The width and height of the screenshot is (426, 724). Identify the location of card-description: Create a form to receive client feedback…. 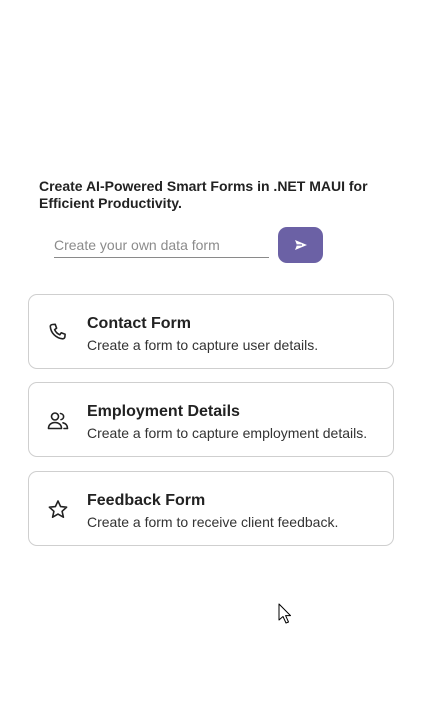
(213, 522).